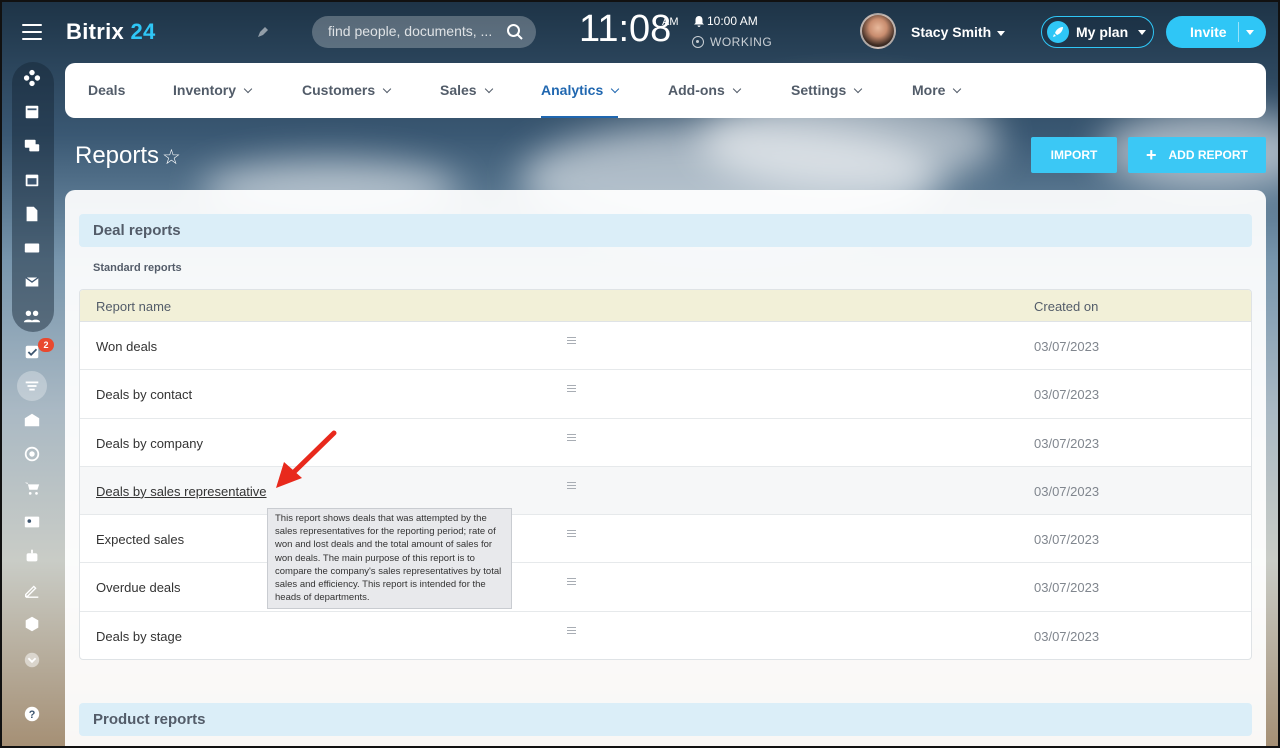  Describe the element at coordinates (106, 90) in the screenshot. I see `tab-deals: Deals` at that location.